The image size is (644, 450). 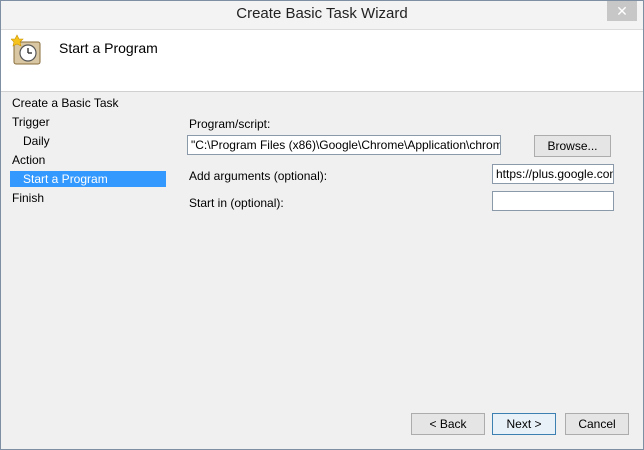 I want to click on sidebar-item-create-basic-task: Create a Basic Task, so click(x=65, y=103).